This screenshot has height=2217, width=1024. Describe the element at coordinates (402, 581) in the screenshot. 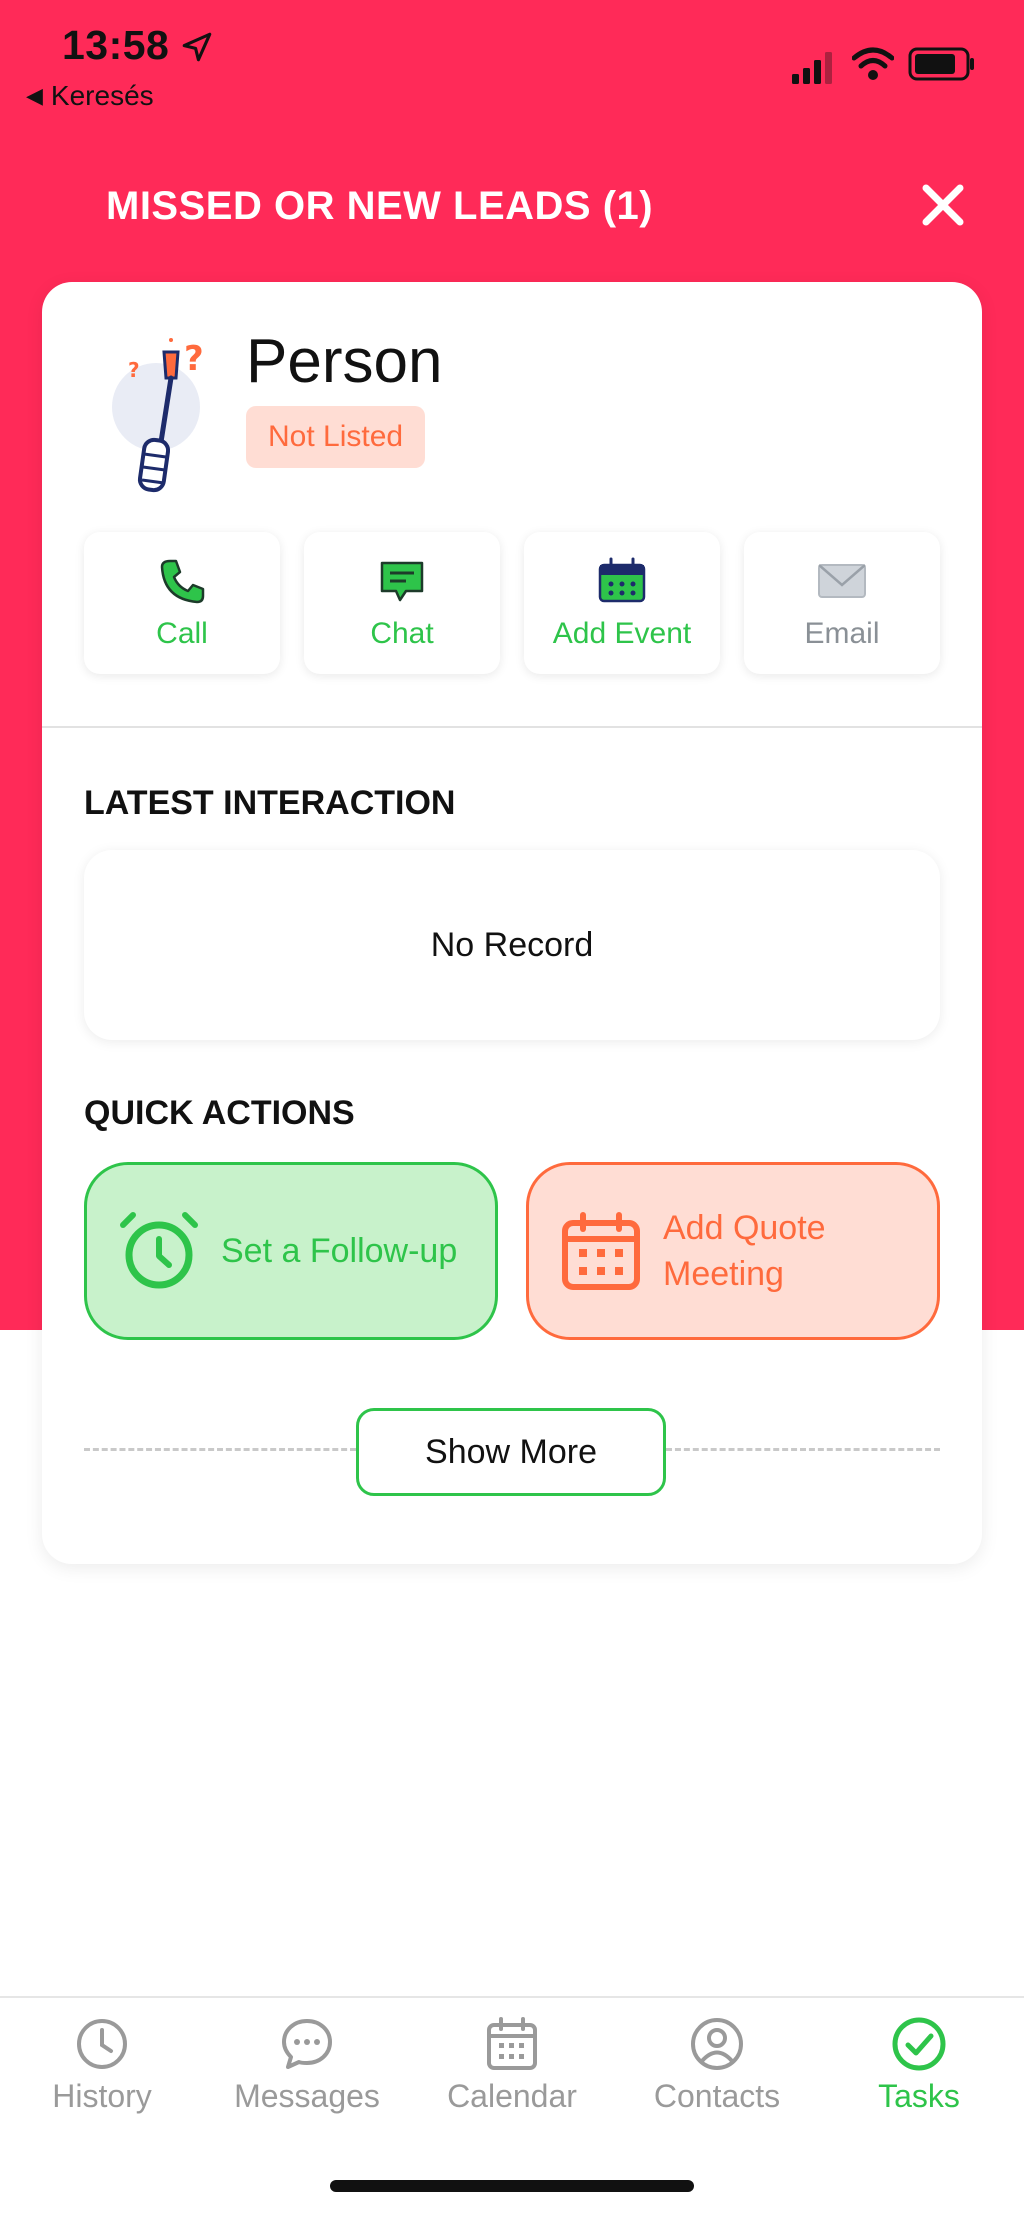

I see `chat-bubble-icon` at that location.